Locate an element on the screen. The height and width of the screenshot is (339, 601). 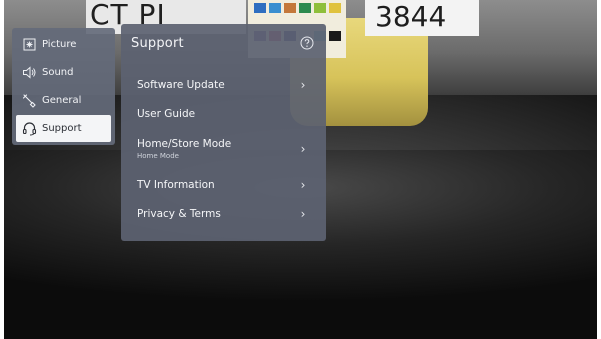
category-label-support: Support is located at coordinates (62, 128).